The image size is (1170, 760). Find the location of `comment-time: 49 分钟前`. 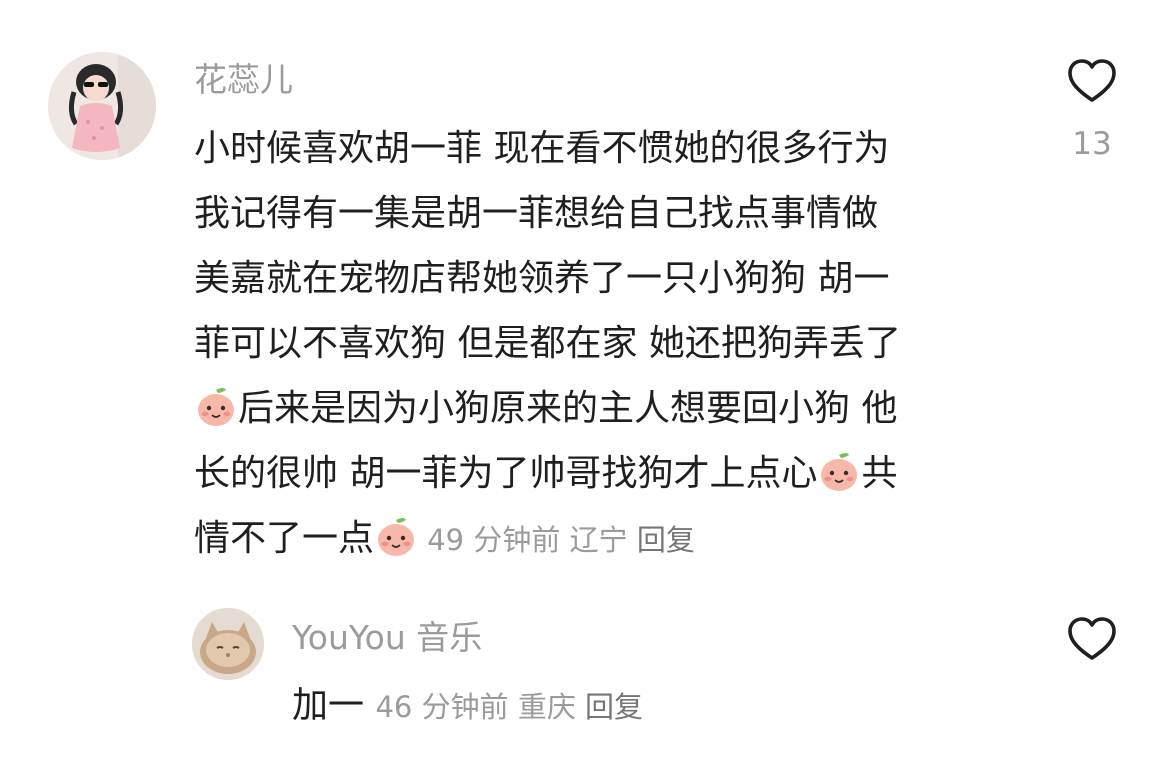

comment-time: 49 分钟前 is located at coordinates (494, 540).